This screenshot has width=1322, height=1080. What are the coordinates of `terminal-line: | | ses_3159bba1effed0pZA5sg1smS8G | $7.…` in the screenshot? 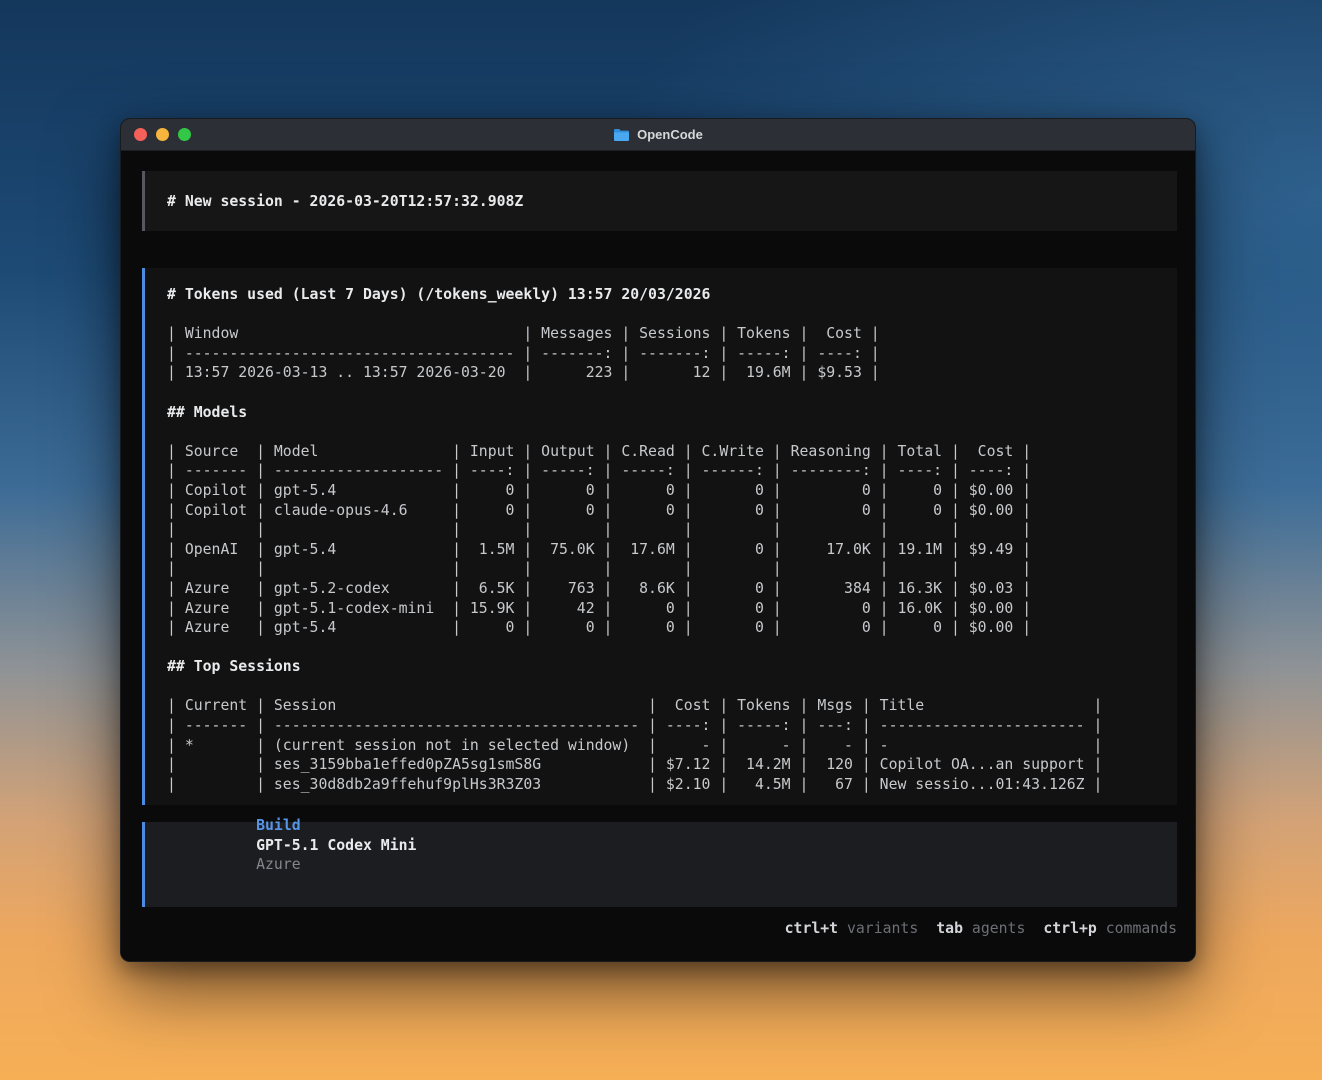 It's located at (635, 765).